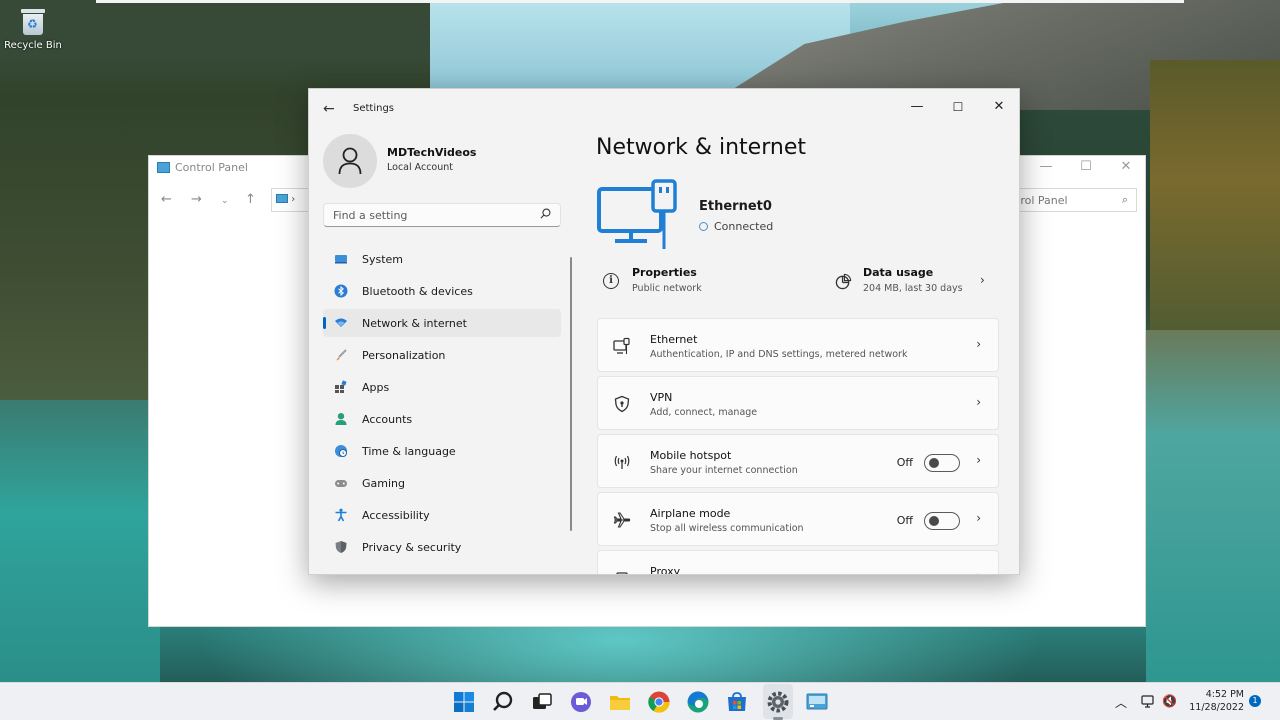 The image size is (1280, 720). I want to click on card-title: Proxy, so click(665, 570).